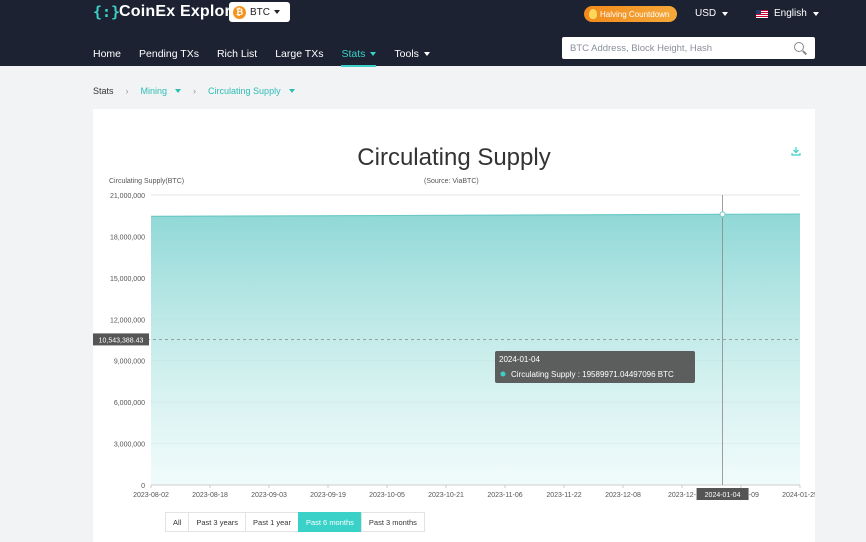  What do you see at coordinates (127, 320) in the screenshot?
I see `y-tick-label: 12,000,000` at bounding box center [127, 320].